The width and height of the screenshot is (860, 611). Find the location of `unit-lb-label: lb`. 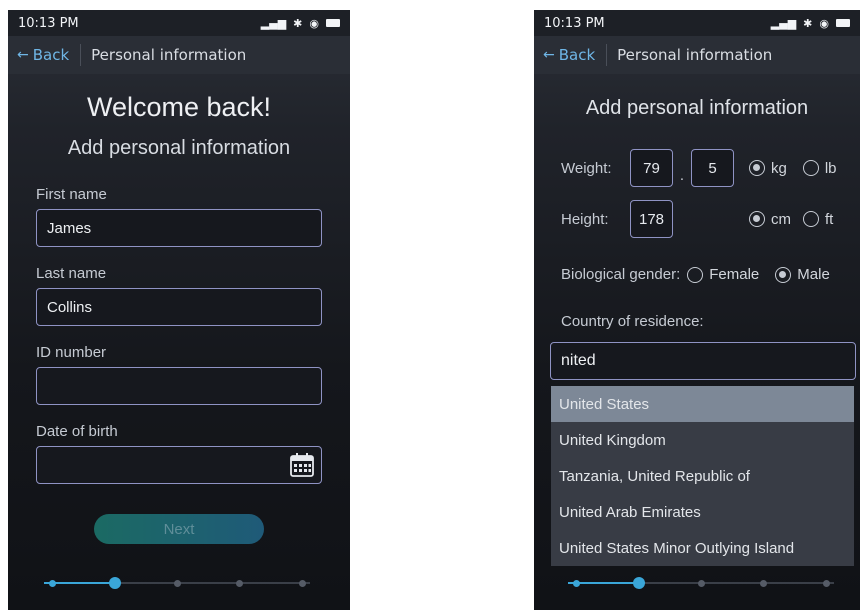

unit-lb-label: lb is located at coordinates (830, 168).